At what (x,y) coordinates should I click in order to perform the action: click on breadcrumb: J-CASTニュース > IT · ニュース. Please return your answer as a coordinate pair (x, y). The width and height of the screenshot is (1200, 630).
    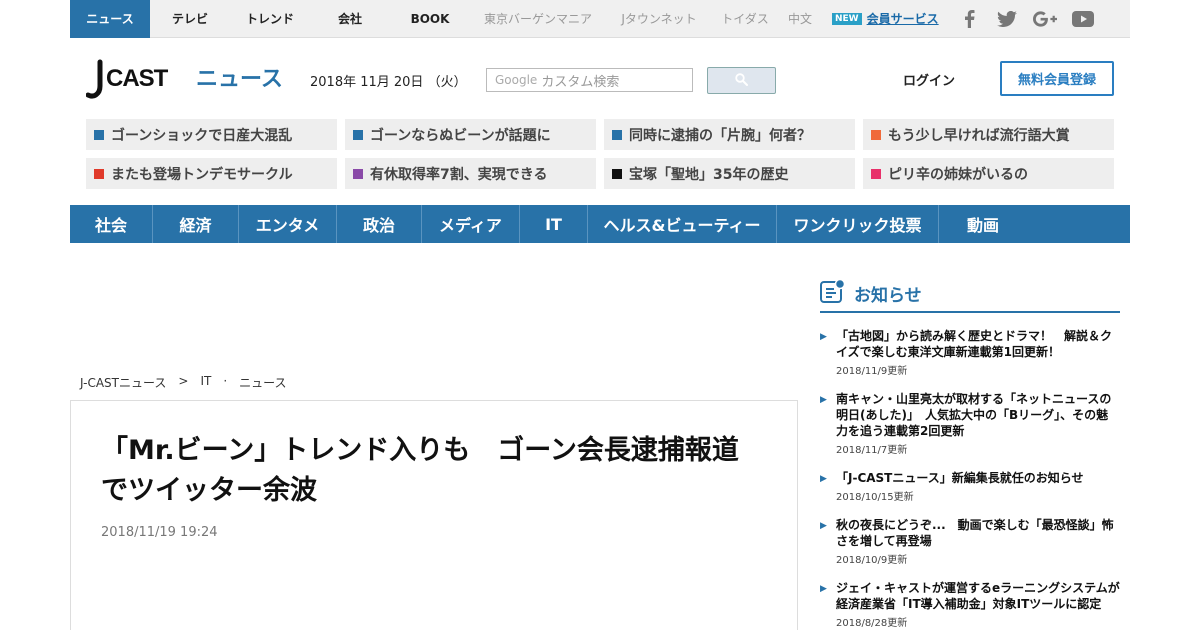
    Looking at the image, I should click on (183, 382).